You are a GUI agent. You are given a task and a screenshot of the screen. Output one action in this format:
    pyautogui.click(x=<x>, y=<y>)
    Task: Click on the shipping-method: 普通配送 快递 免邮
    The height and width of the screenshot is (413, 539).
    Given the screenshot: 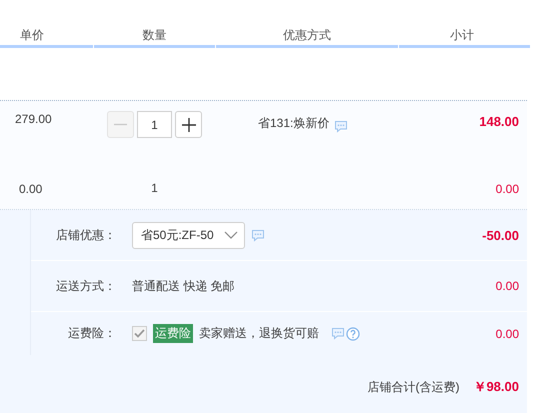 What is the action you would take?
    pyautogui.click(x=183, y=286)
    